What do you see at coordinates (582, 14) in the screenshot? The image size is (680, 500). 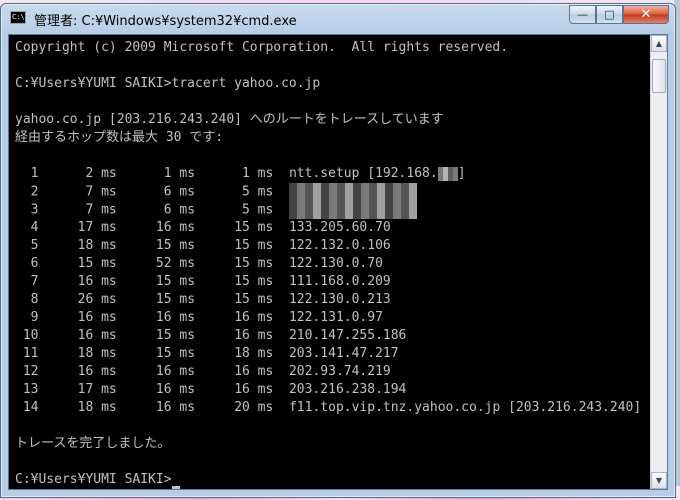 I see `minimize-button: —` at bounding box center [582, 14].